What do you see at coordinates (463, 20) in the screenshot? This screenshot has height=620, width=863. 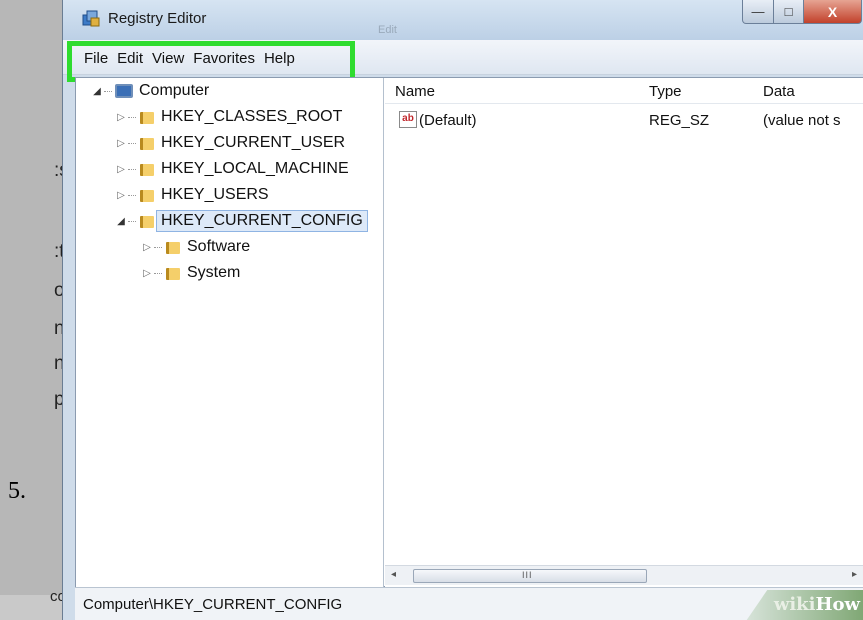 I see `title-bar: Registry Editor Edit — □ X` at bounding box center [463, 20].